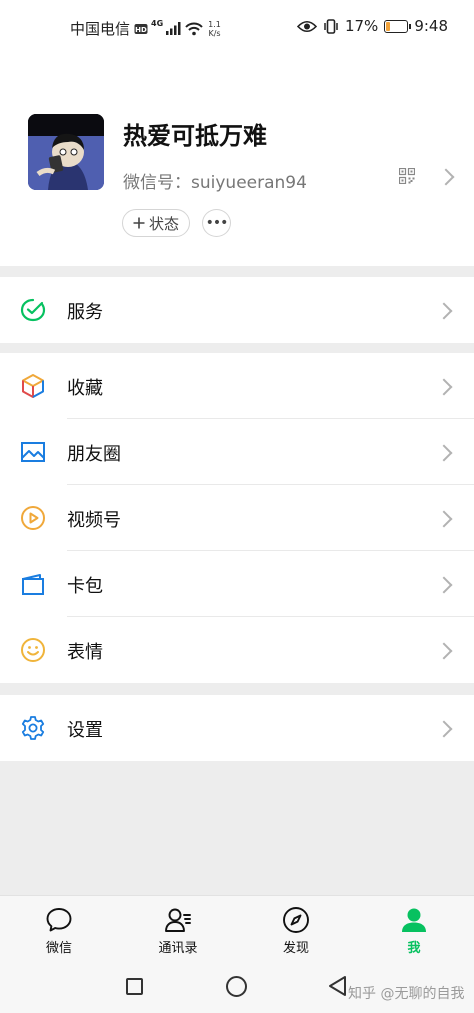 Image resolution: width=474 pixels, height=1013 pixels. I want to click on home-button, so click(236, 986).